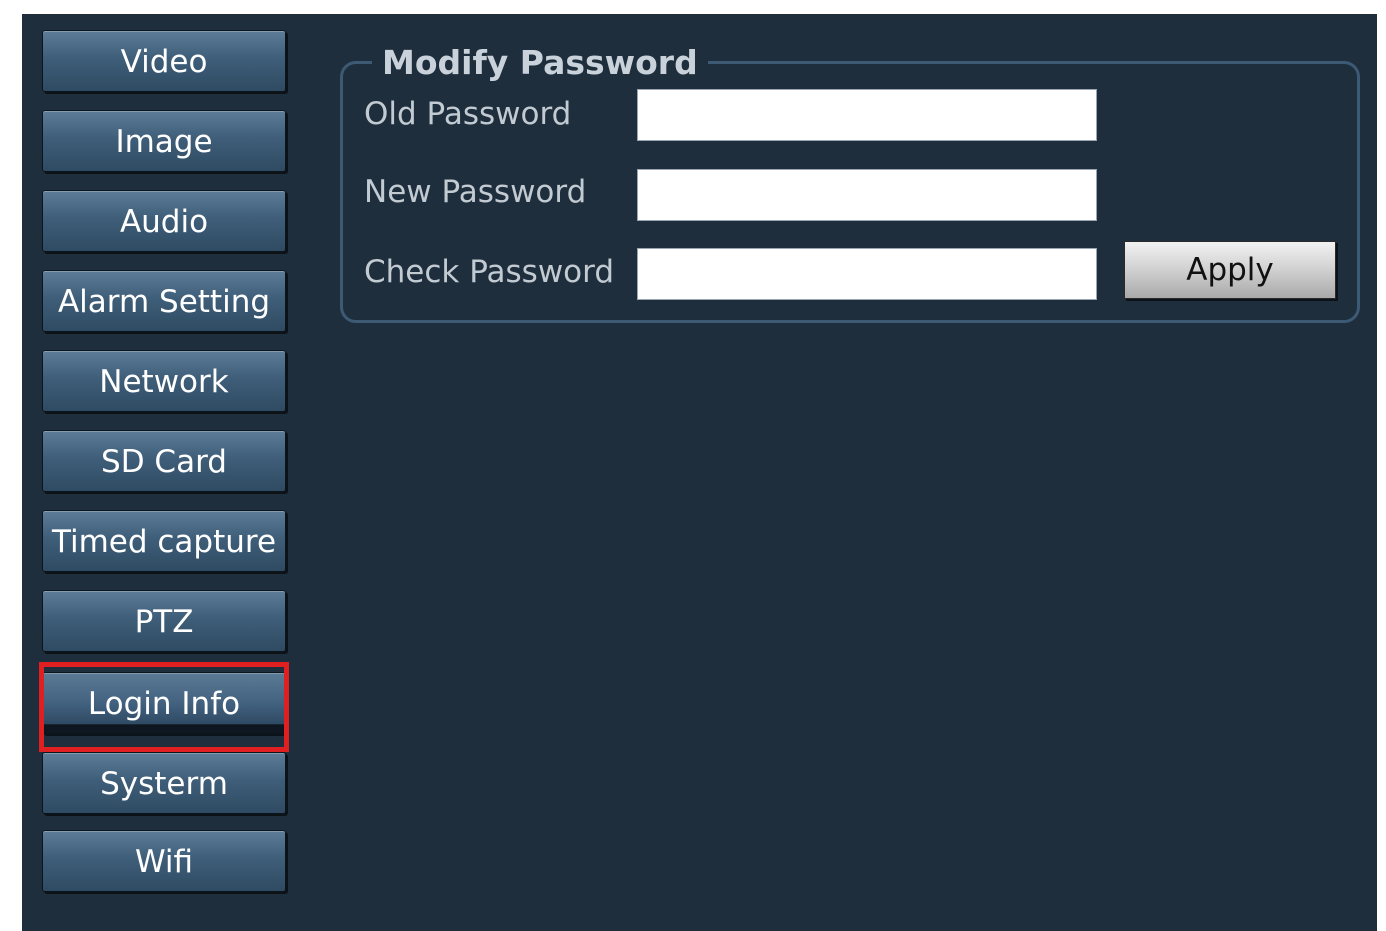 This screenshot has width=1386, height=931. Describe the element at coordinates (164, 141) in the screenshot. I see `sidebar-item-image: Image` at that location.